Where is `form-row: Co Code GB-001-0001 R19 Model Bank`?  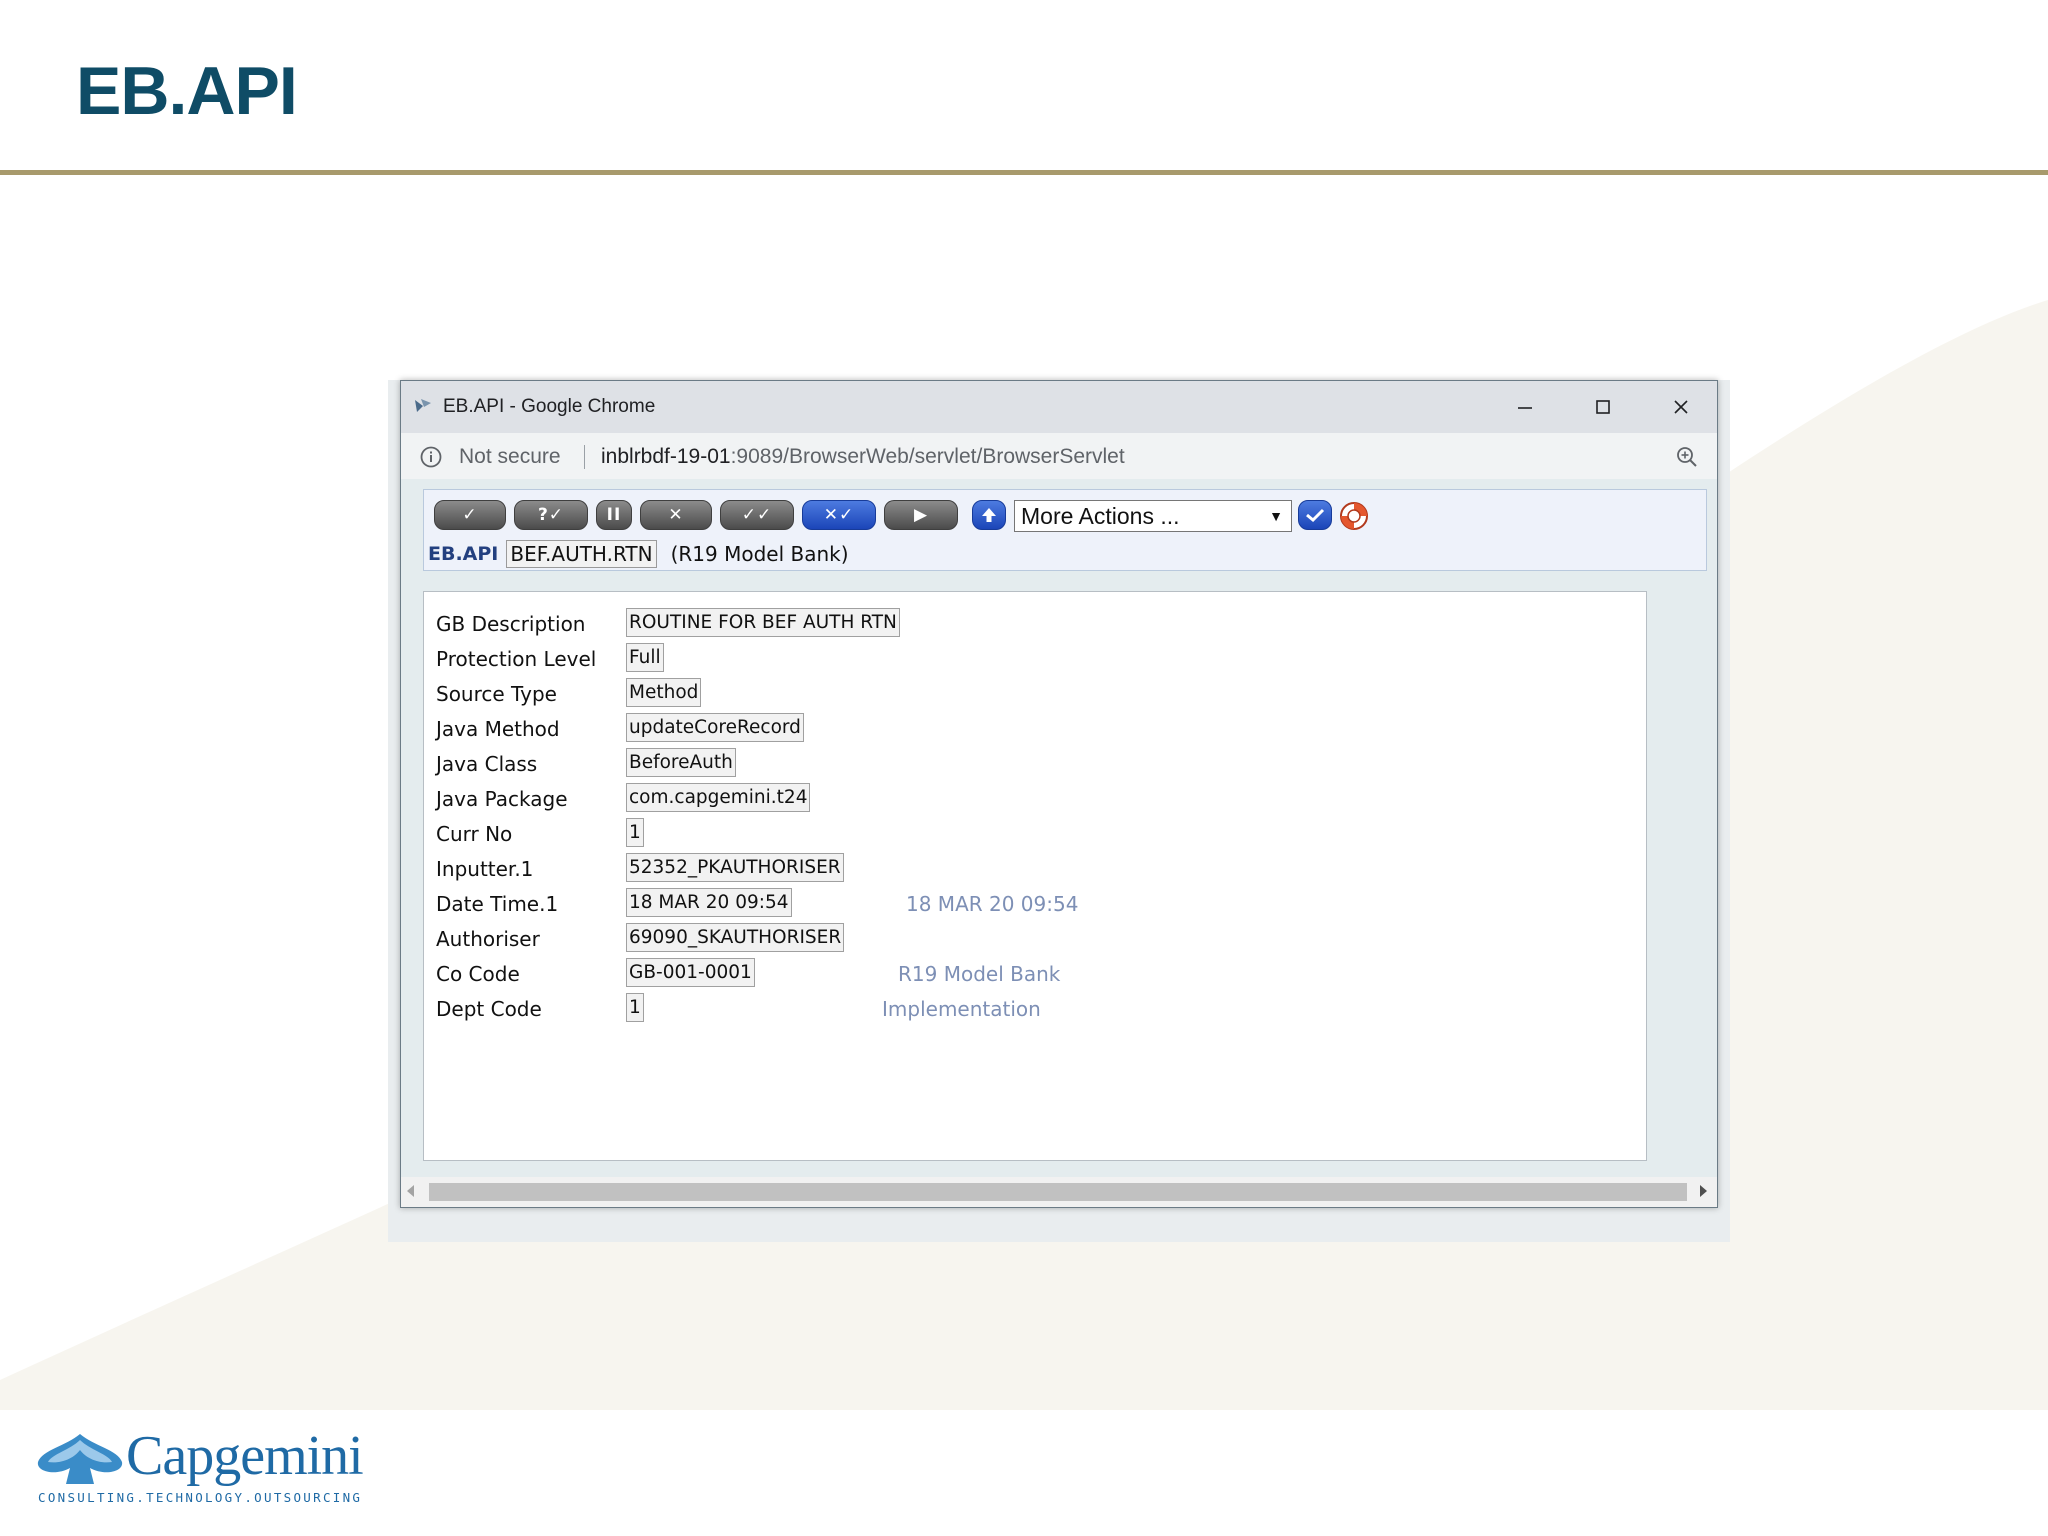
form-row: Co Code GB-001-0001 R19 Model Bank is located at coordinates (1036, 973).